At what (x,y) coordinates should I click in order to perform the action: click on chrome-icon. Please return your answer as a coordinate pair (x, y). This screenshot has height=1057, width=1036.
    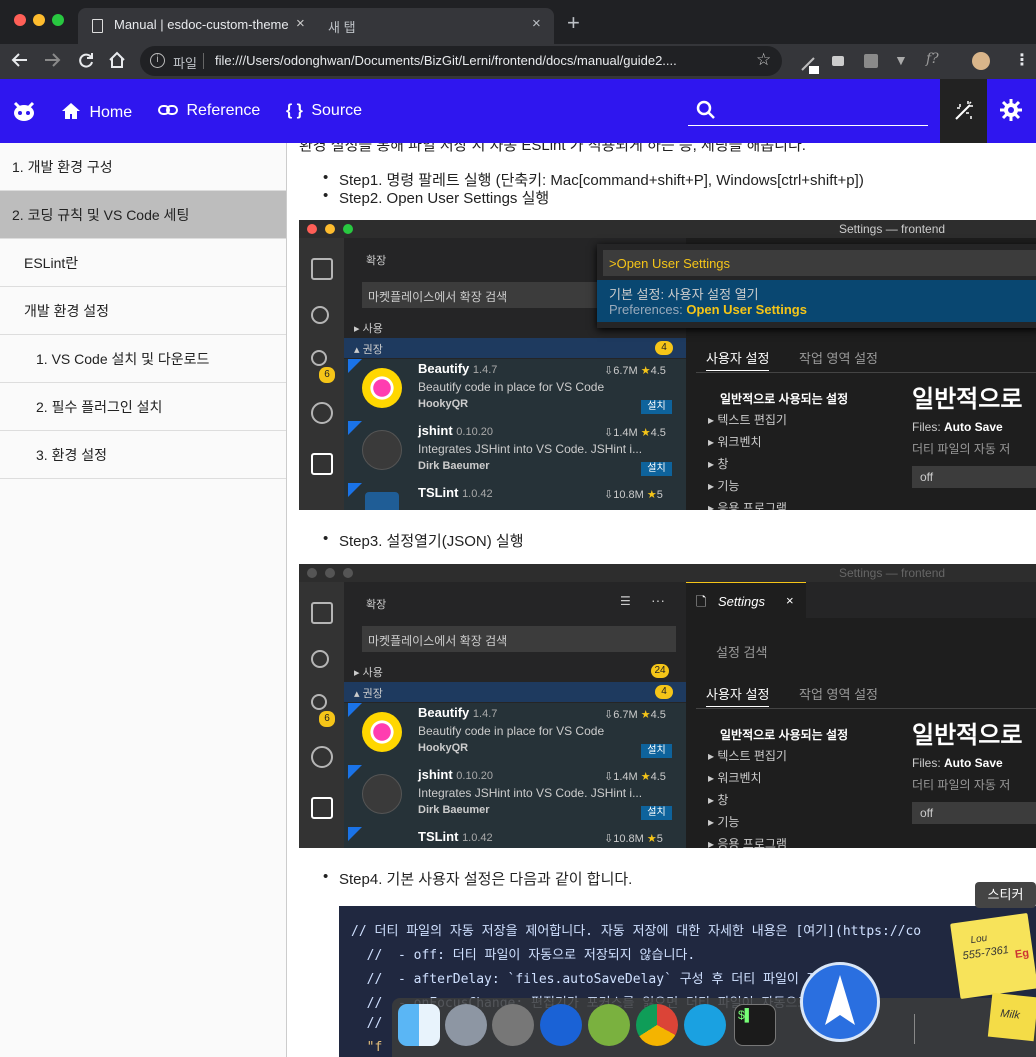
    Looking at the image, I should click on (657, 1025).